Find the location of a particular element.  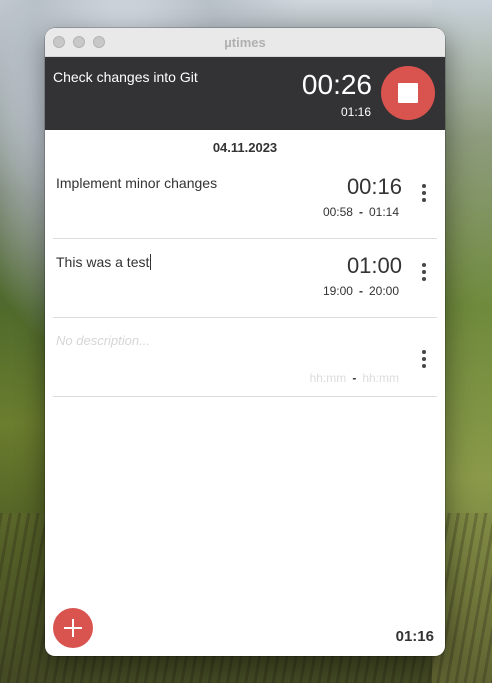

title-bar: µtimes is located at coordinates (245, 42).